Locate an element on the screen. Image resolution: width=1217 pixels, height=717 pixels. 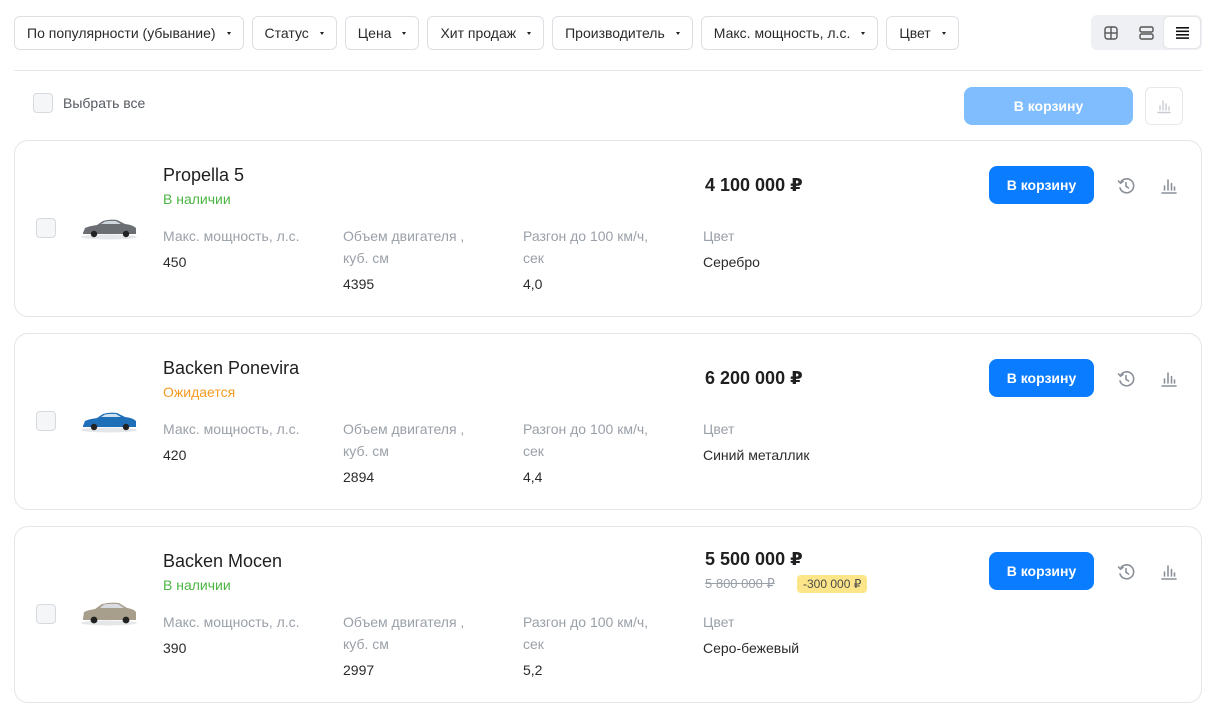
select-all-label: Выбрать все is located at coordinates (104, 103).